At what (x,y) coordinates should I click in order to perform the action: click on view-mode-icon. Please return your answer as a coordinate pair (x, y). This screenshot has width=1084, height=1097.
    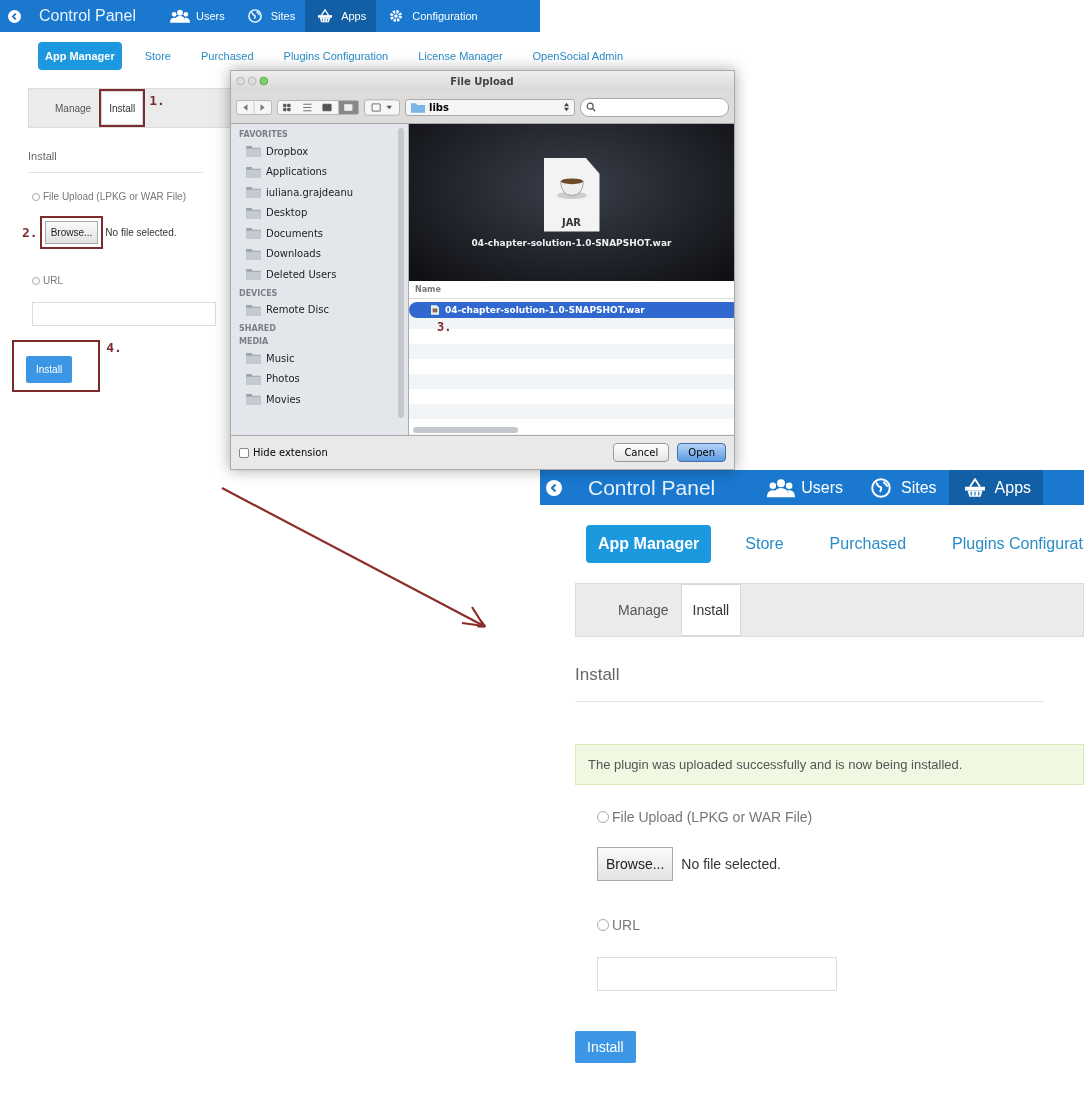
    Looking at the image, I should click on (318, 107).